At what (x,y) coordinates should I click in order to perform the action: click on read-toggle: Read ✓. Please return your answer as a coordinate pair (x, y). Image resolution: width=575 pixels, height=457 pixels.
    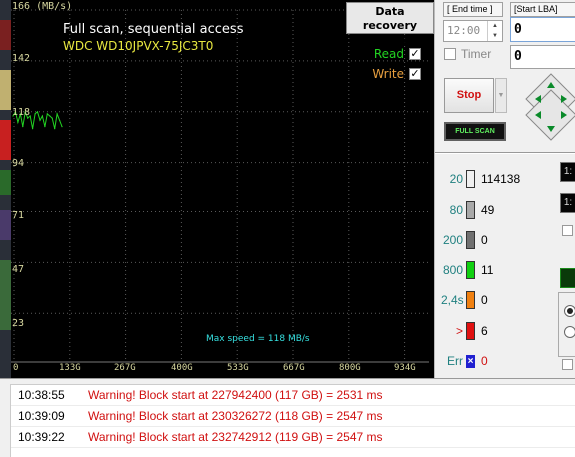
    Looking at the image, I should click on (397, 54).